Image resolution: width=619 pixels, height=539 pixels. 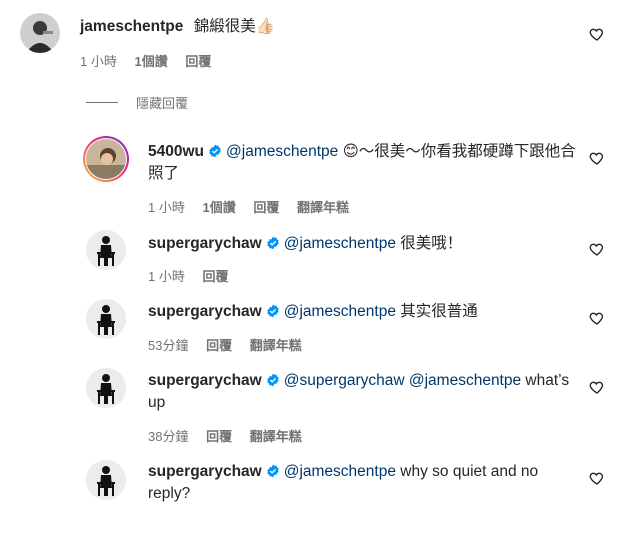 I want to click on avatar-jameschentpe, so click(x=40, y=33).